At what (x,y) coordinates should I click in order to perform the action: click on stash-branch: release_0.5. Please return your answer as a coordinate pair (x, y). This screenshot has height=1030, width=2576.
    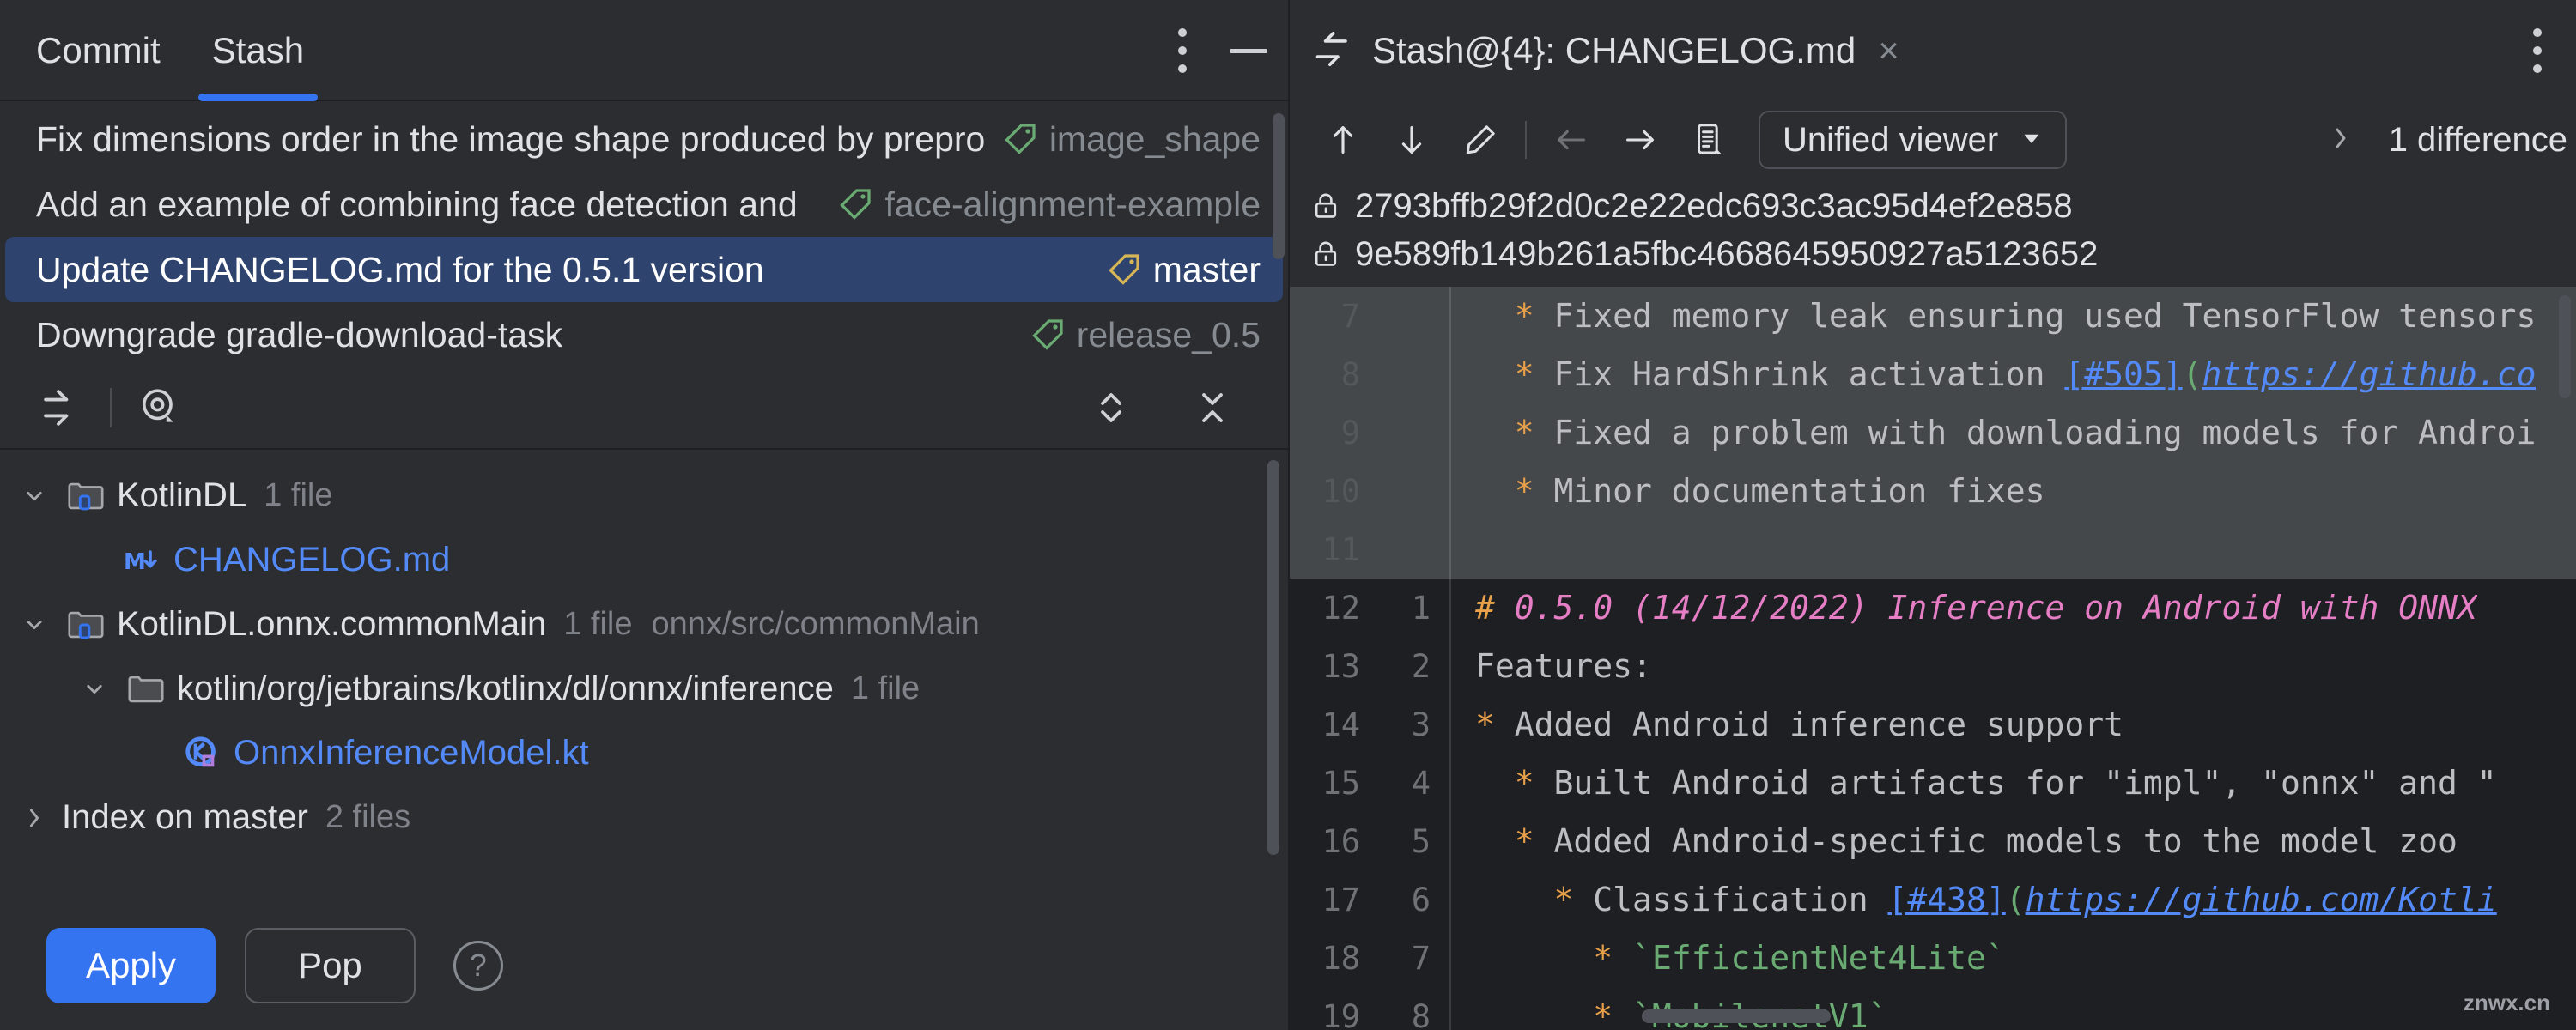
    Looking at the image, I should click on (1155, 335).